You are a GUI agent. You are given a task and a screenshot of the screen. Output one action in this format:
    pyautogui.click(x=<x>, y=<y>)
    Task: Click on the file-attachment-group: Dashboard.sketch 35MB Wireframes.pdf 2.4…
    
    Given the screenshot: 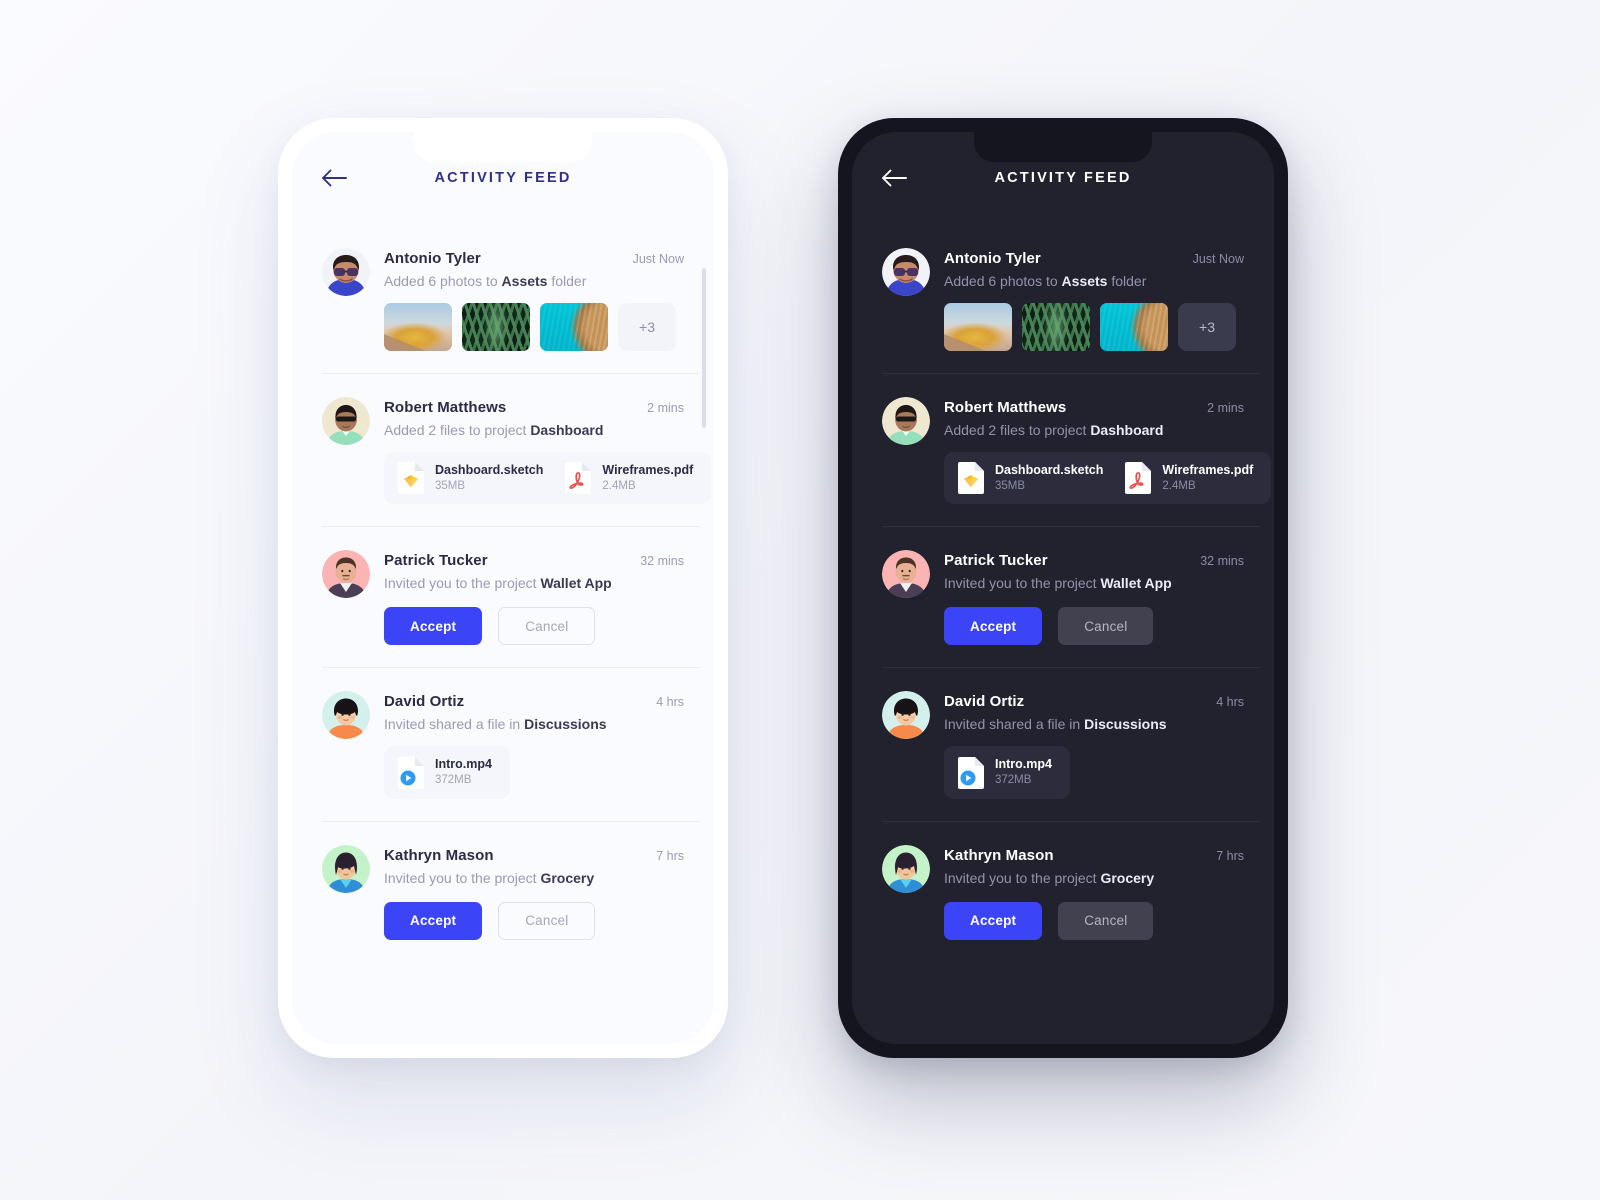 What is the action you would take?
    pyautogui.click(x=548, y=478)
    